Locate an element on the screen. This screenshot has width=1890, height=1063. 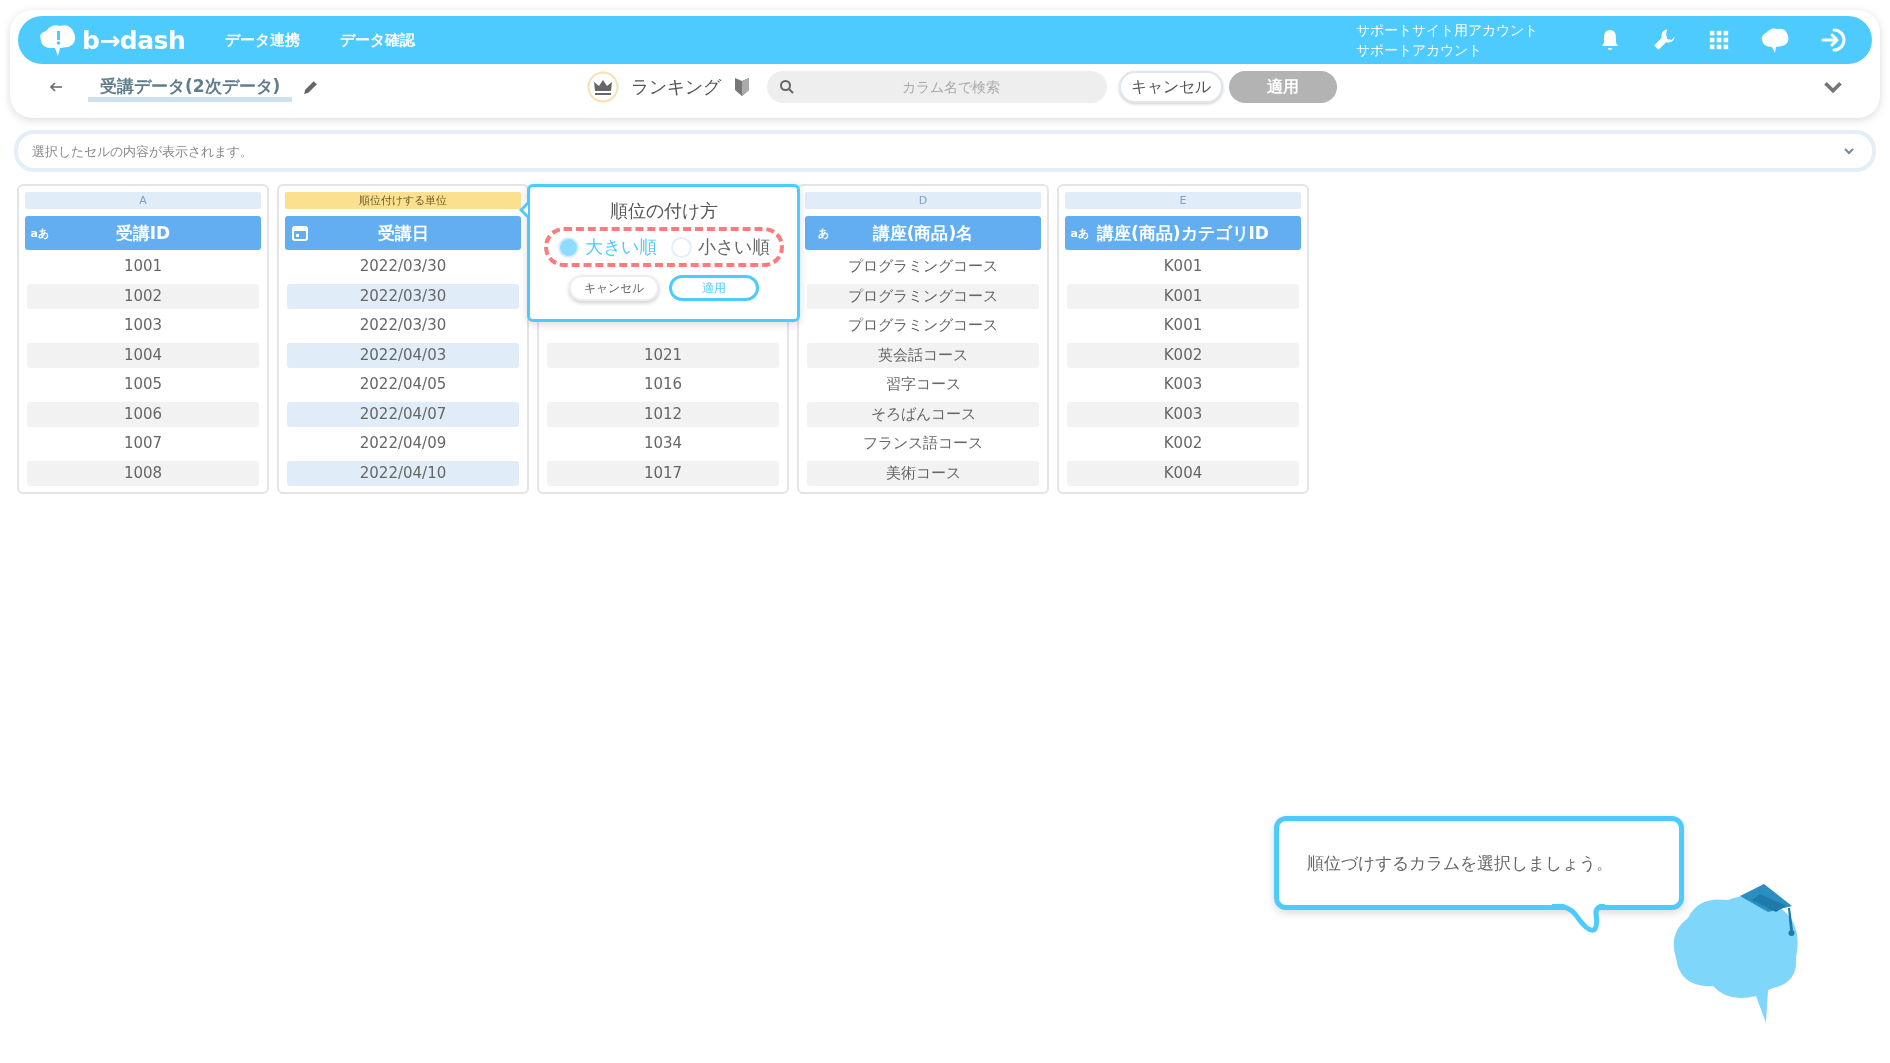
text-type-label: あ is located at coordinates (823, 233).